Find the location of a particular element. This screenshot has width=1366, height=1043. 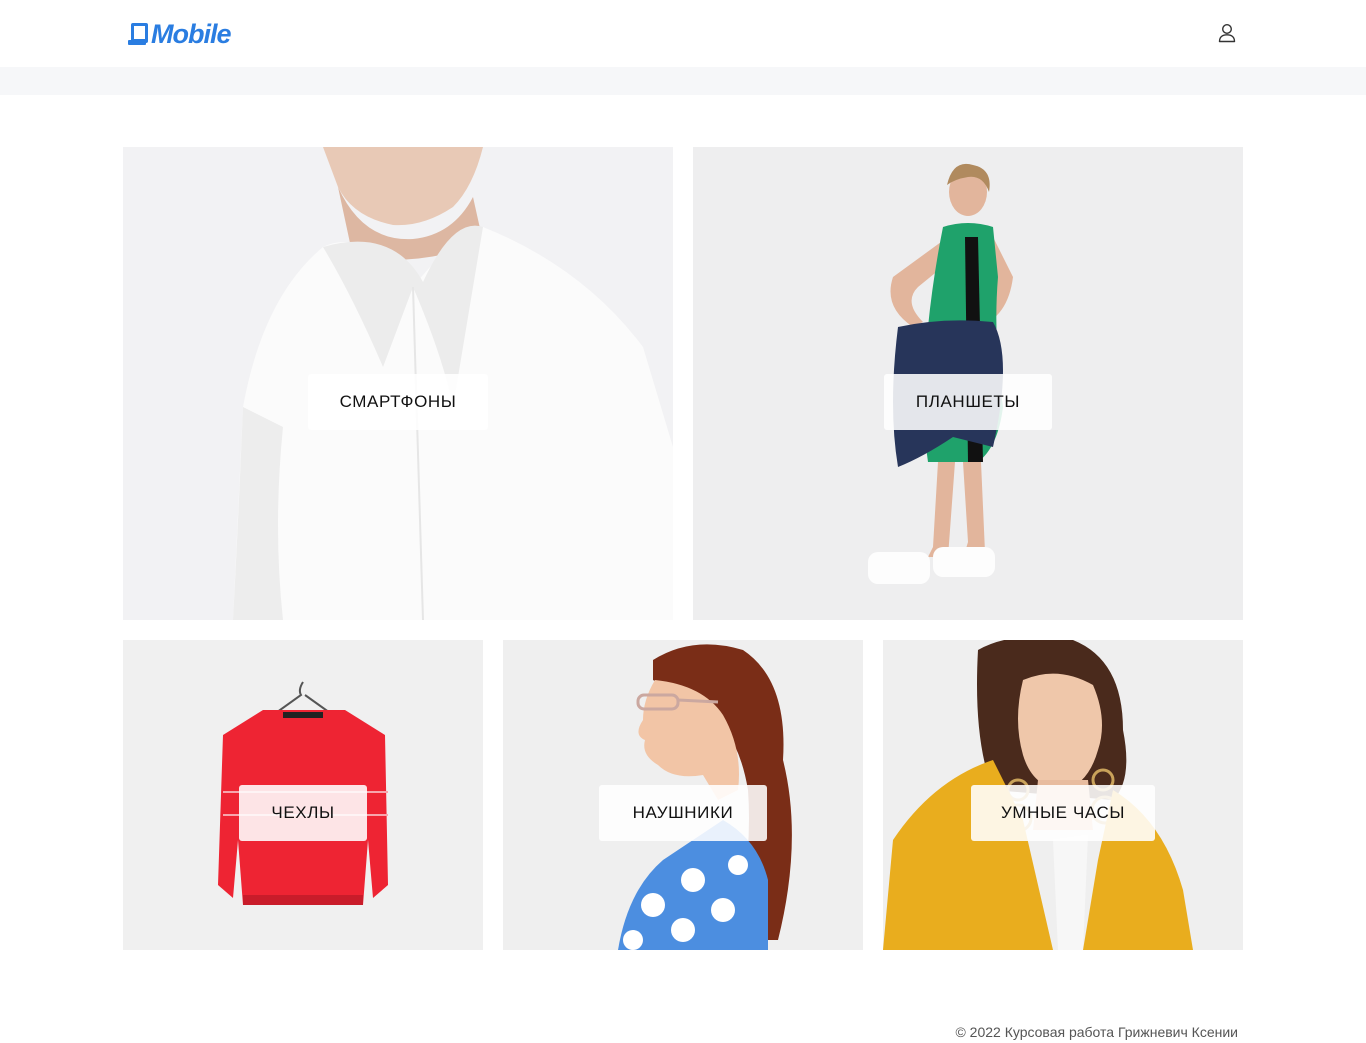

user-icon is located at coordinates (1227, 33).